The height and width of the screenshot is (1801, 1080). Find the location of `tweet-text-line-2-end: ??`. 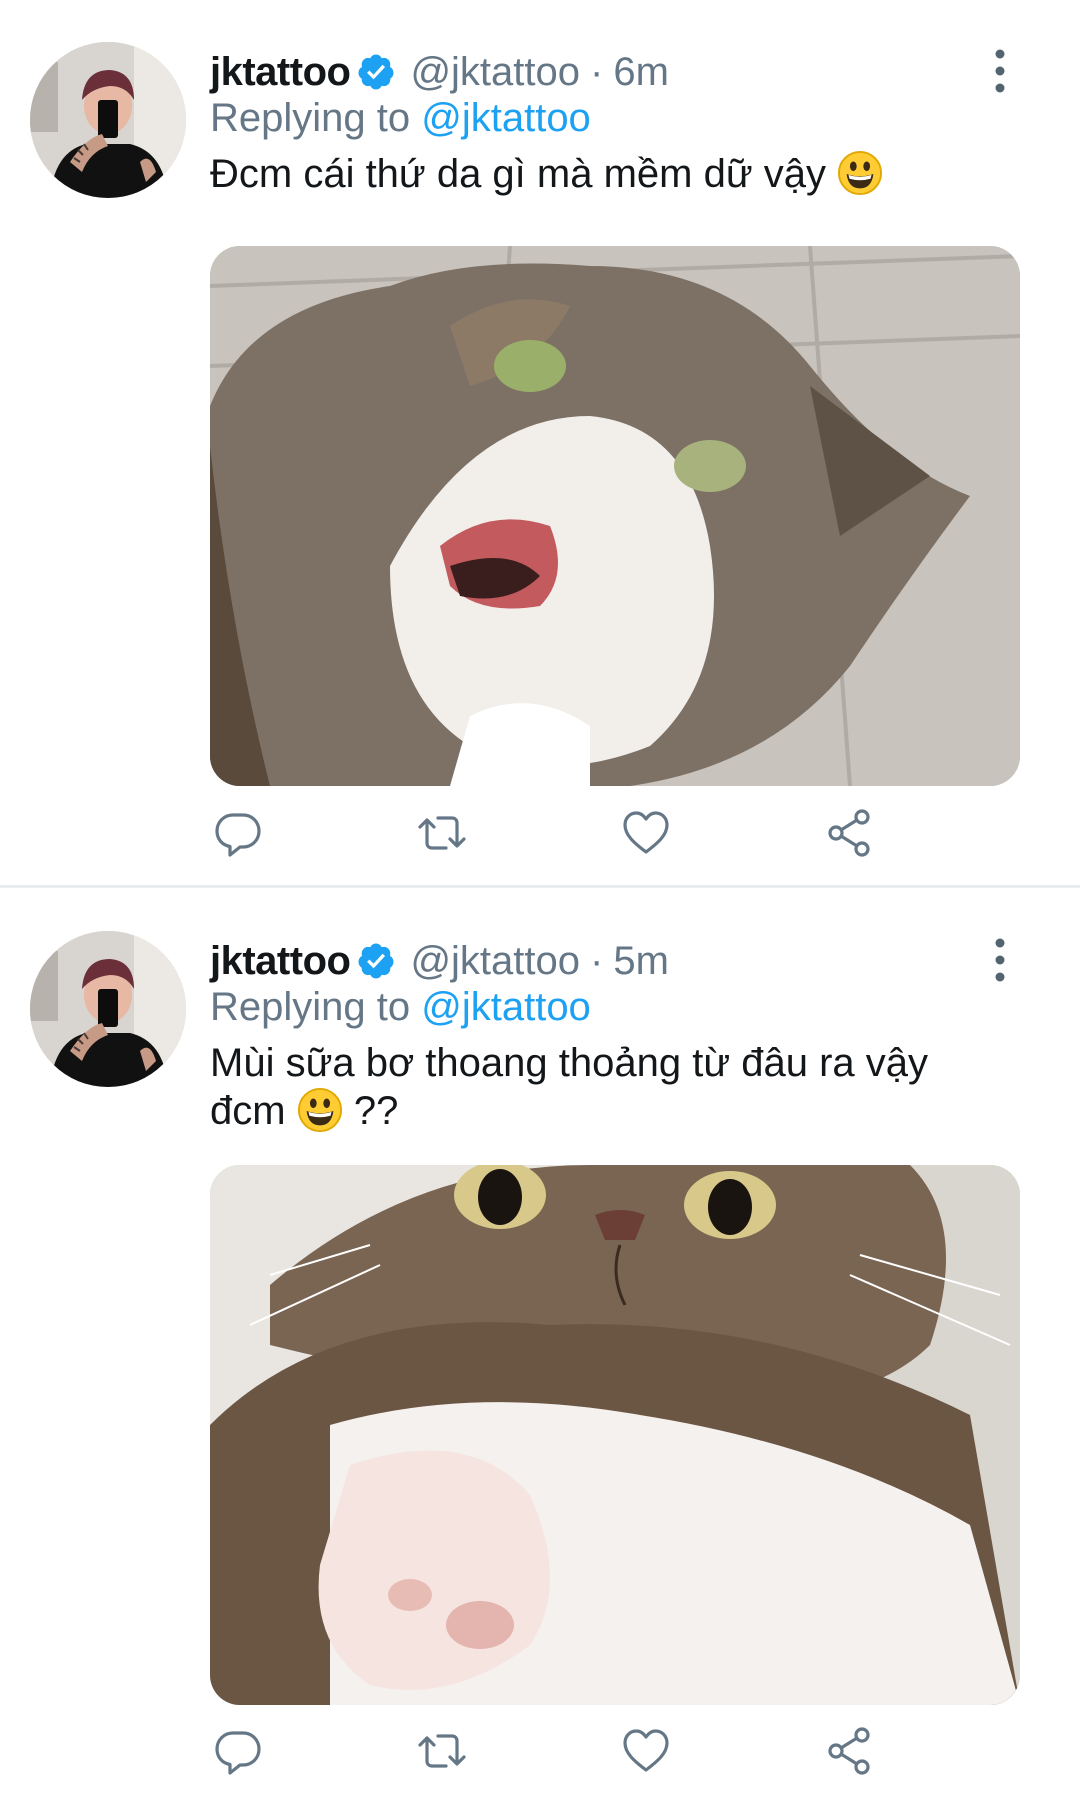

tweet-text-line-2-end: ?? is located at coordinates (376, 1111).